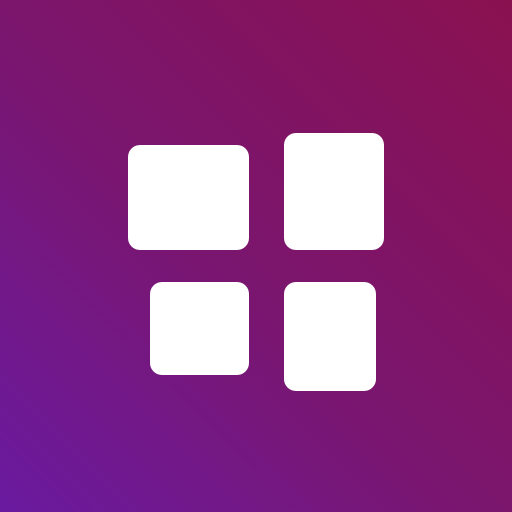 The width and height of the screenshot is (512, 512). Describe the element at coordinates (188, 197) in the screenshot. I see `grid-tile-top-left` at that location.